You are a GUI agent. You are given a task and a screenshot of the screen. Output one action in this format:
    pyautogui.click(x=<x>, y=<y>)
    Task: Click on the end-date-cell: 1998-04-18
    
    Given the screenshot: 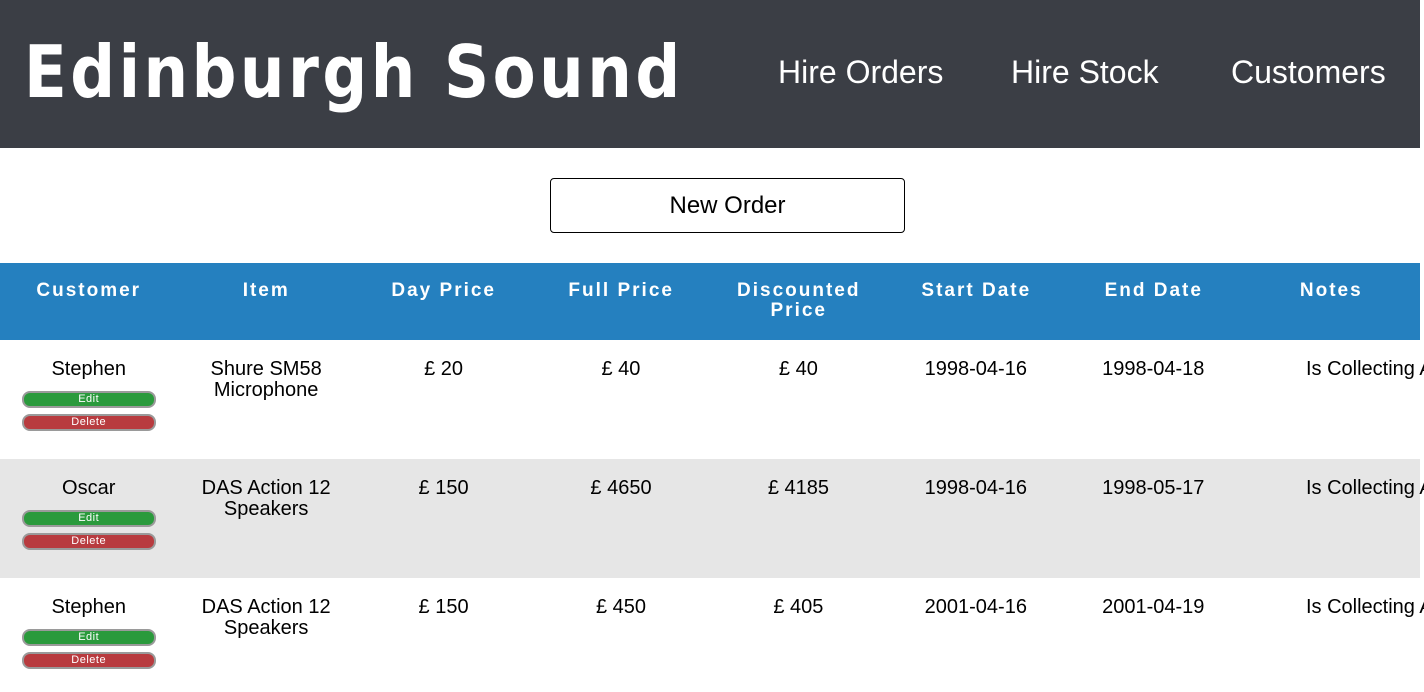 What is the action you would take?
    pyautogui.click(x=1153, y=369)
    